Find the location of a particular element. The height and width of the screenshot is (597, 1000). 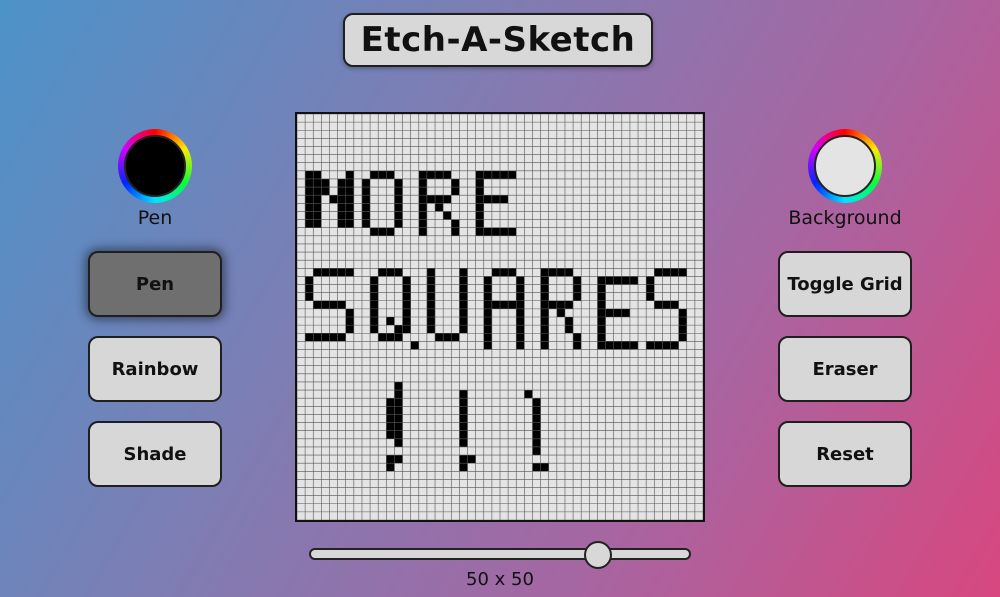

pen-color-label: Pen is located at coordinates (155, 218).